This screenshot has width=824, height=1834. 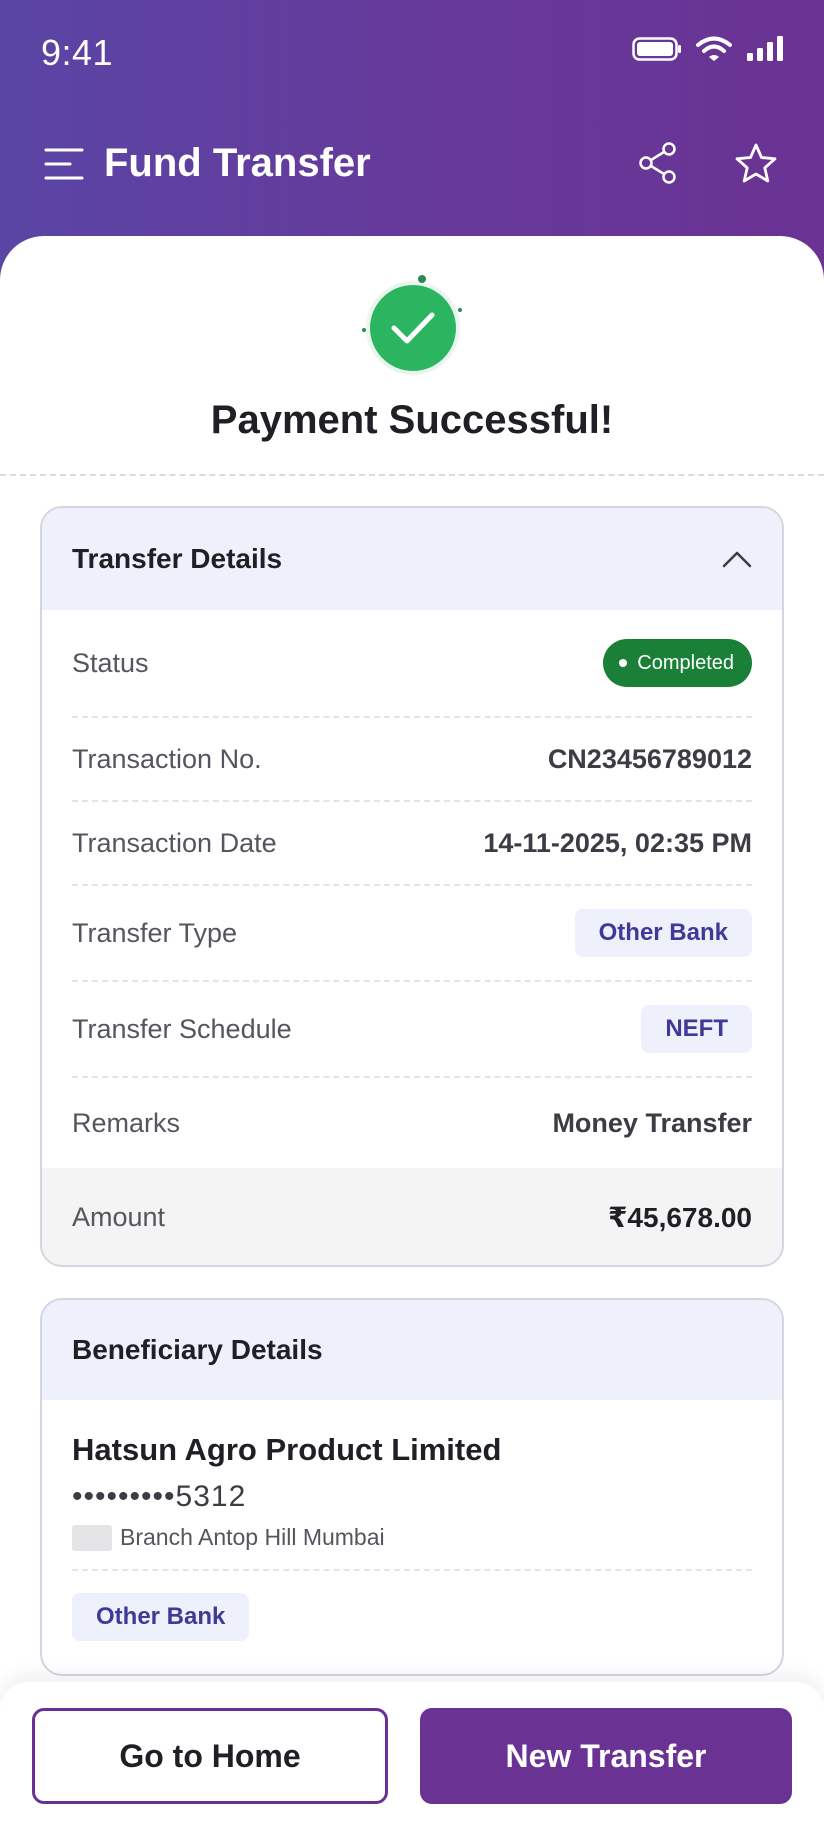 What do you see at coordinates (161, 1617) in the screenshot?
I see `beneficiary-bank-type-chip: Other Bank` at bounding box center [161, 1617].